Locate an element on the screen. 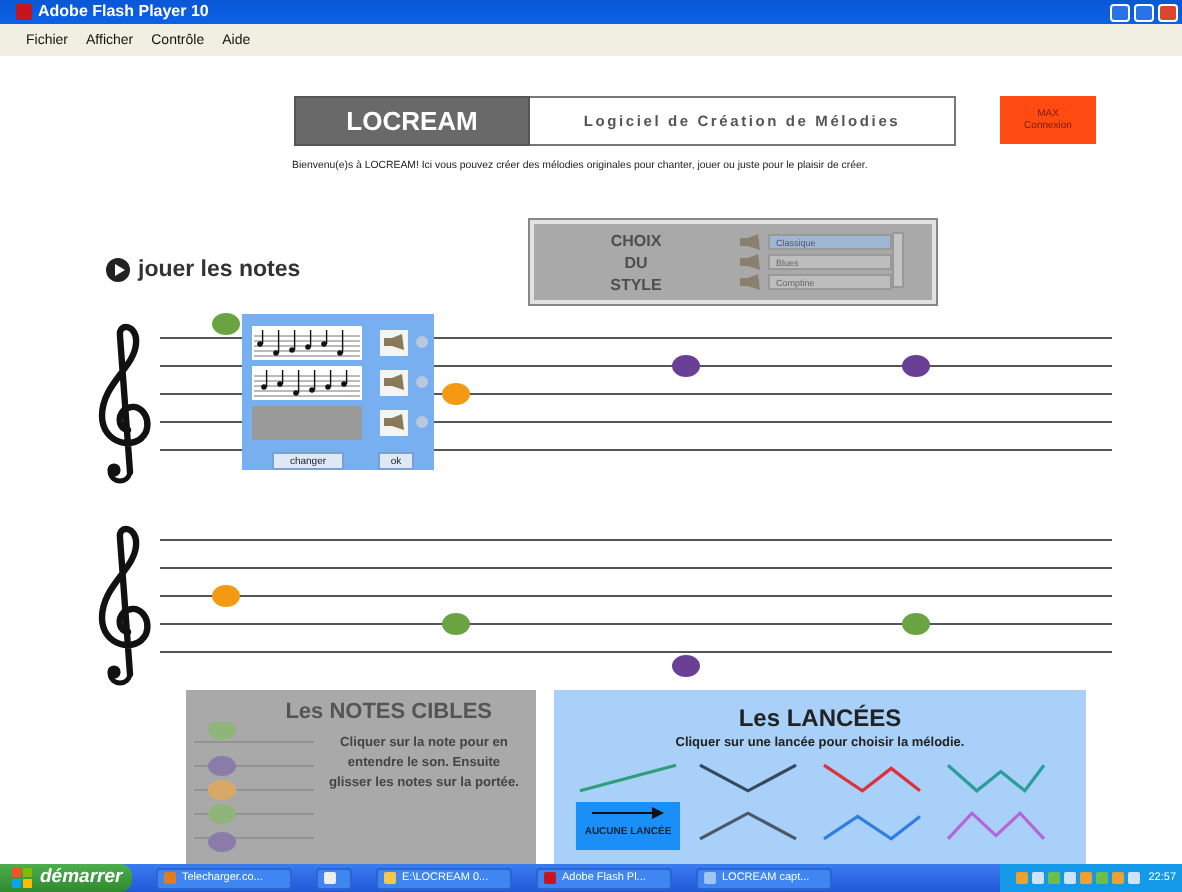 The width and height of the screenshot is (1182, 892). panel-title: Les LANCÉES is located at coordinates (820, 718).